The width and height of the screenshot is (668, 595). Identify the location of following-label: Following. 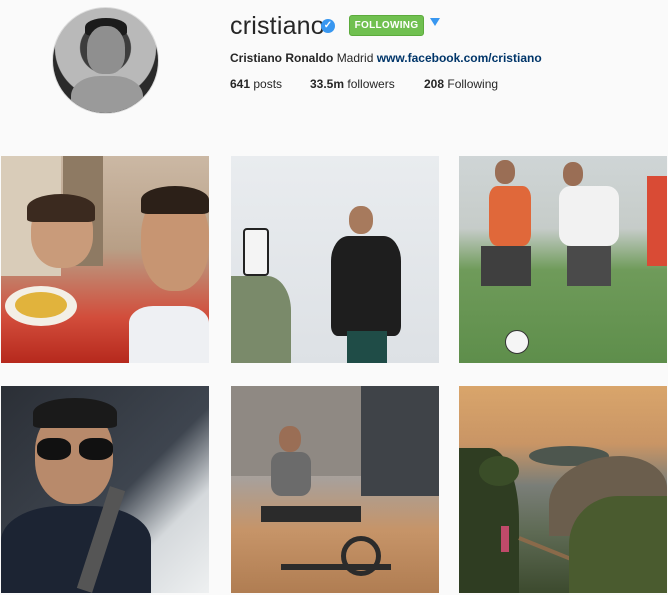
(473, 84).